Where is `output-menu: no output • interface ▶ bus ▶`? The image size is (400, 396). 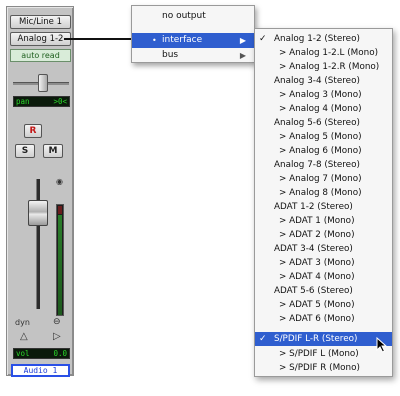
output-menu: no output • interface ▶ bus ▶ is located at coordinates (193, 34).